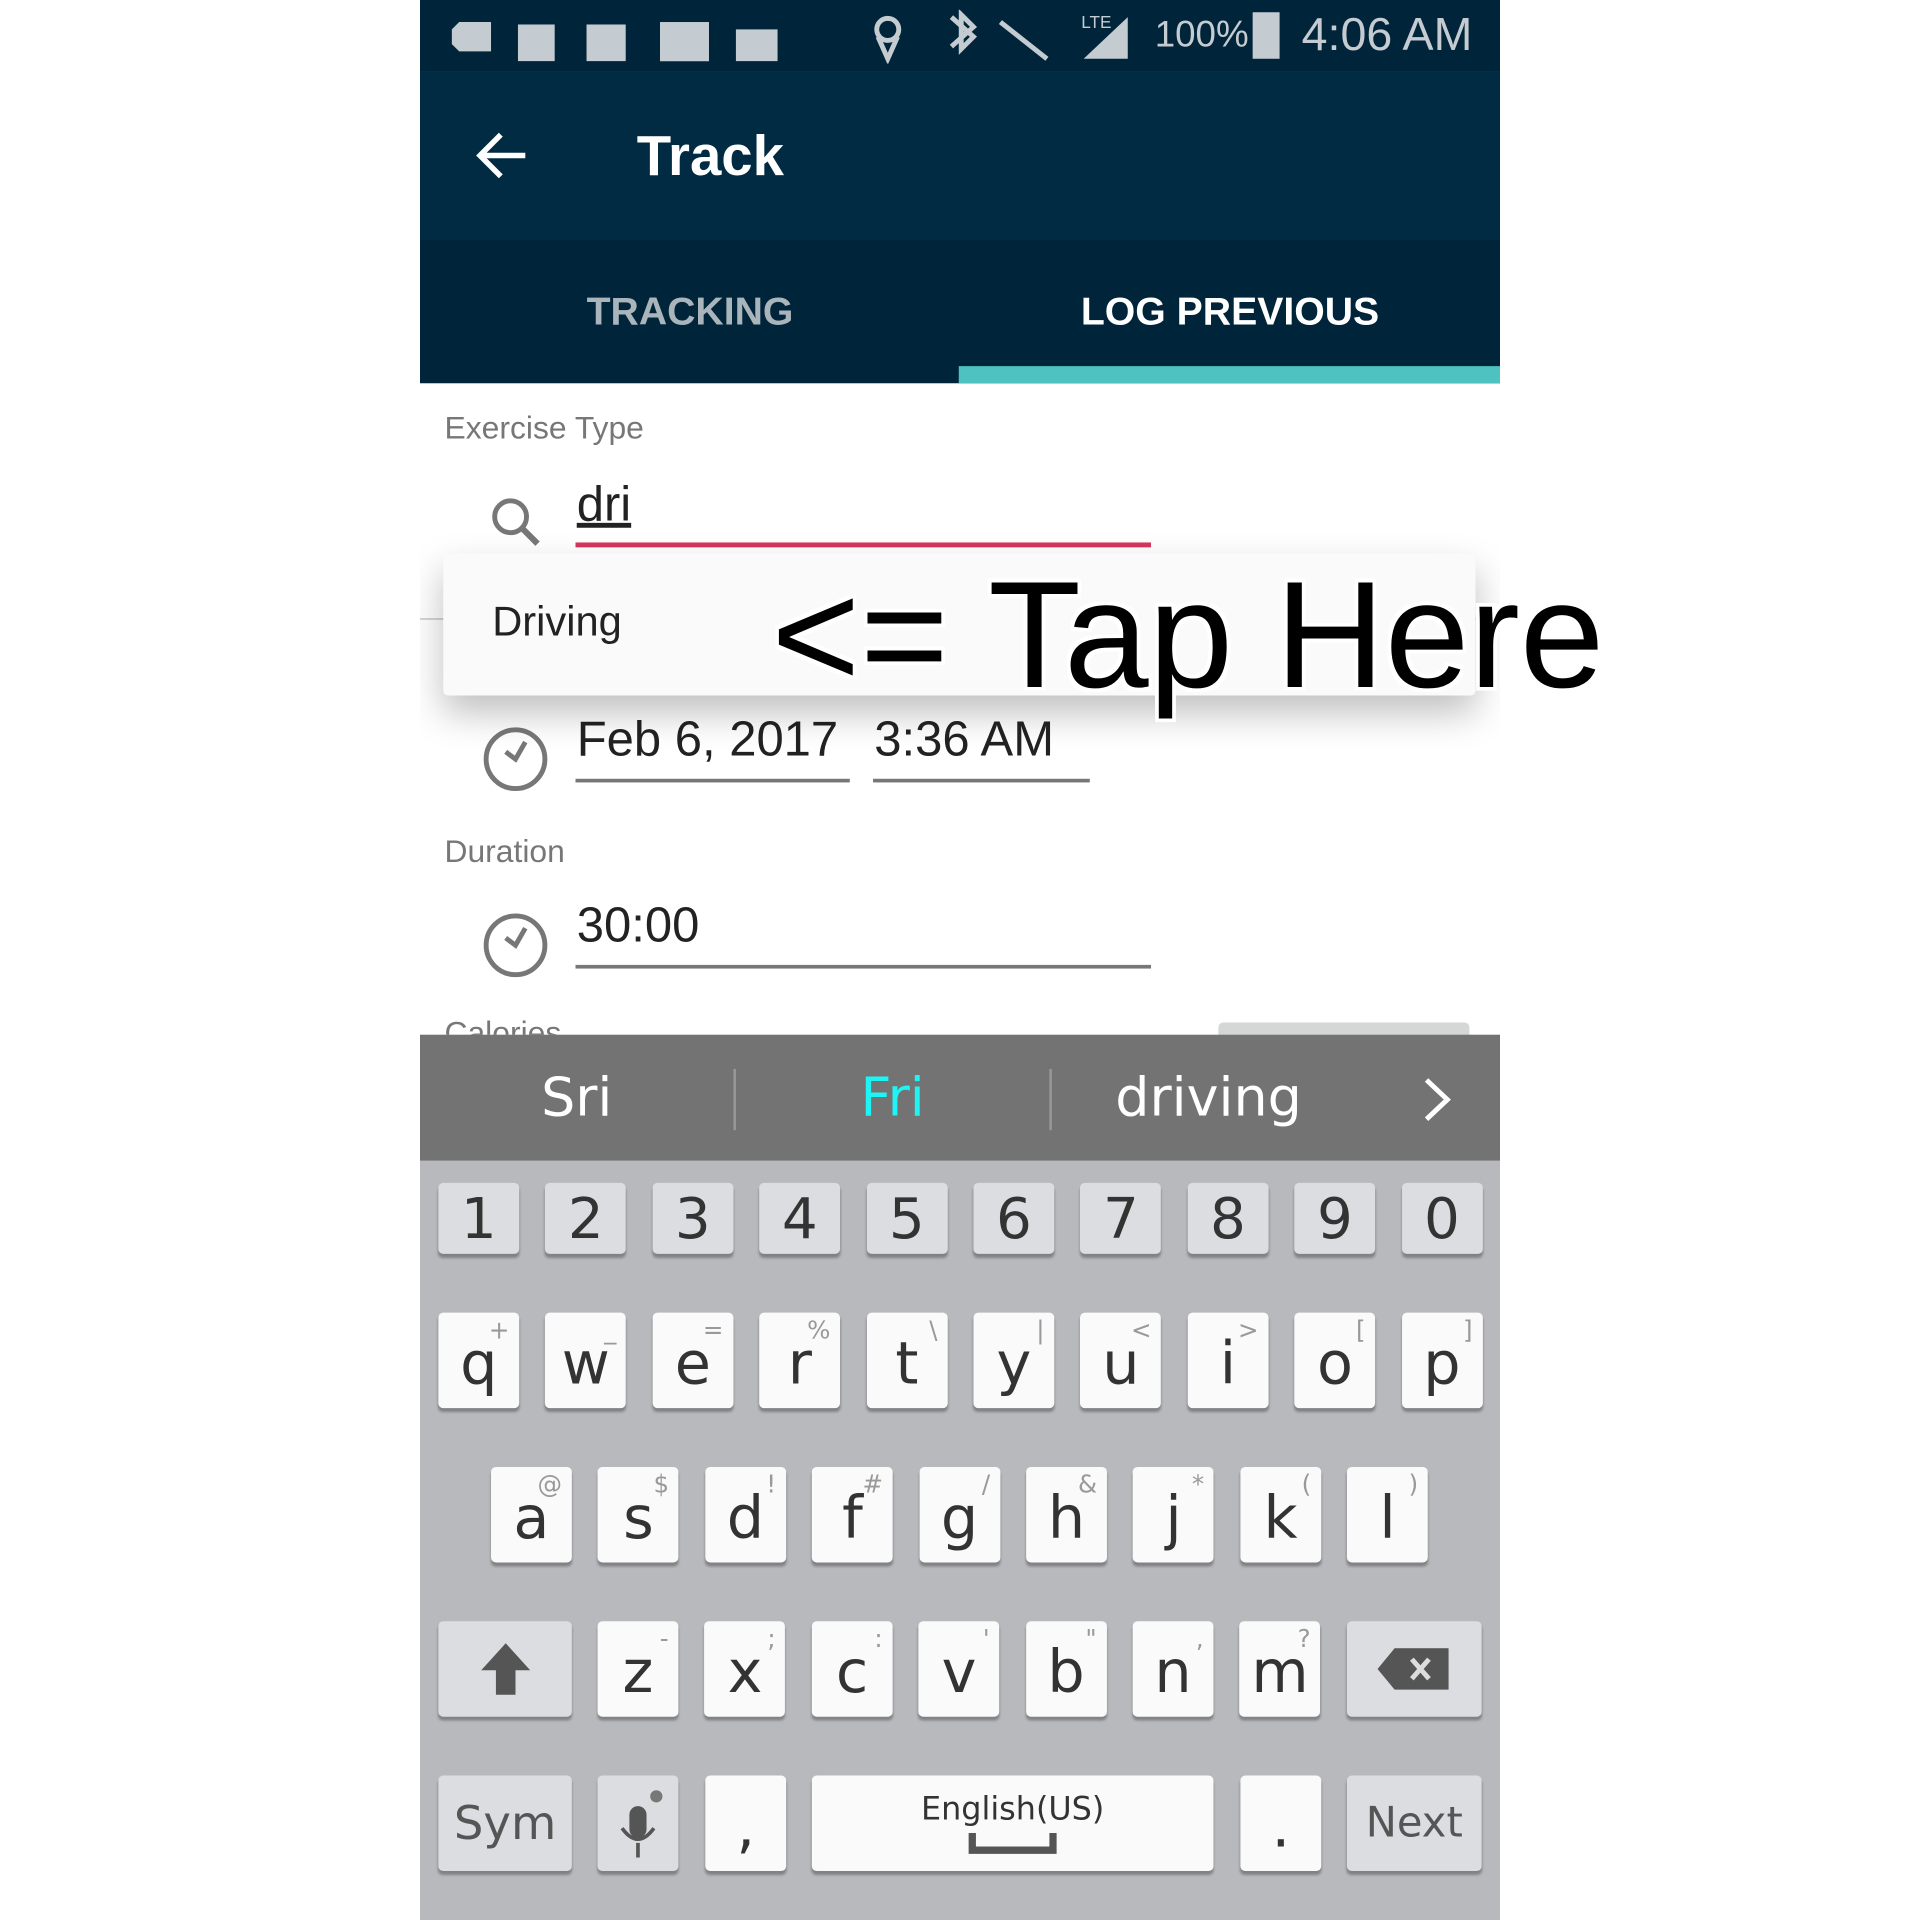 The image size is (1920, 1920). I want to click on key-o: o[, so click(1335, 1360).